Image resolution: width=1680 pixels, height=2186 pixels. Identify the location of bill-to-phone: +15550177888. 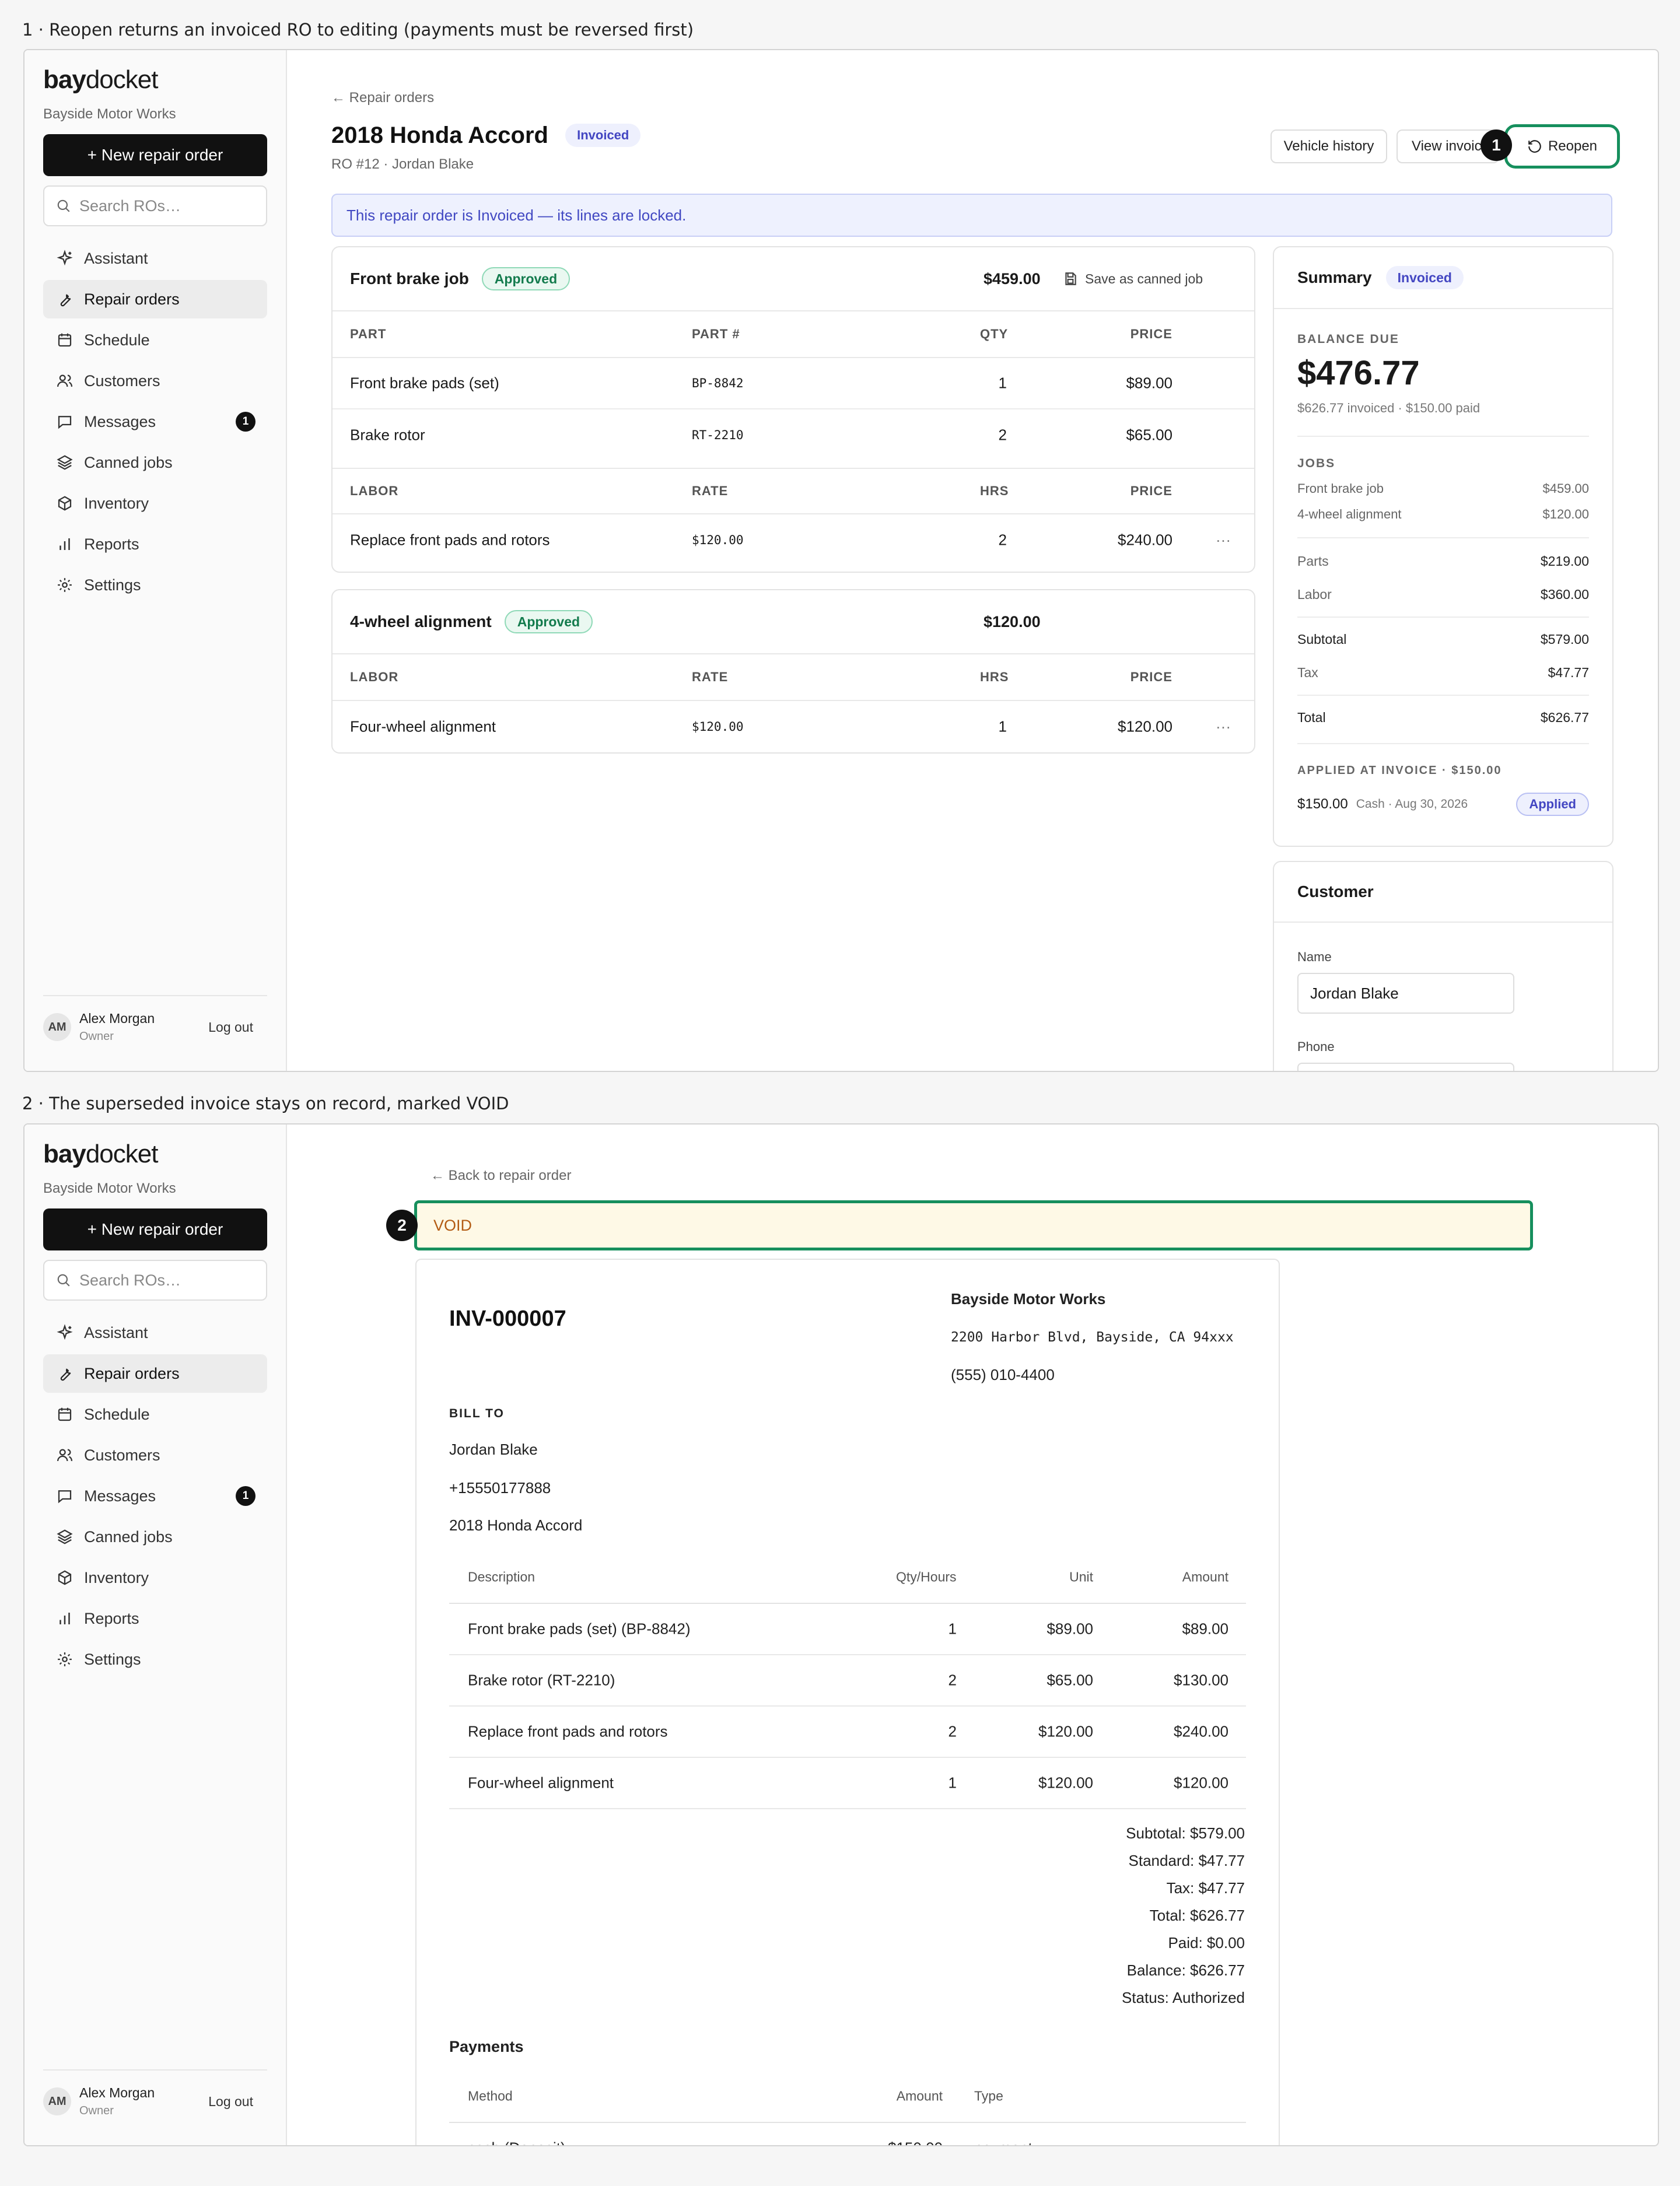
(500, 1488).